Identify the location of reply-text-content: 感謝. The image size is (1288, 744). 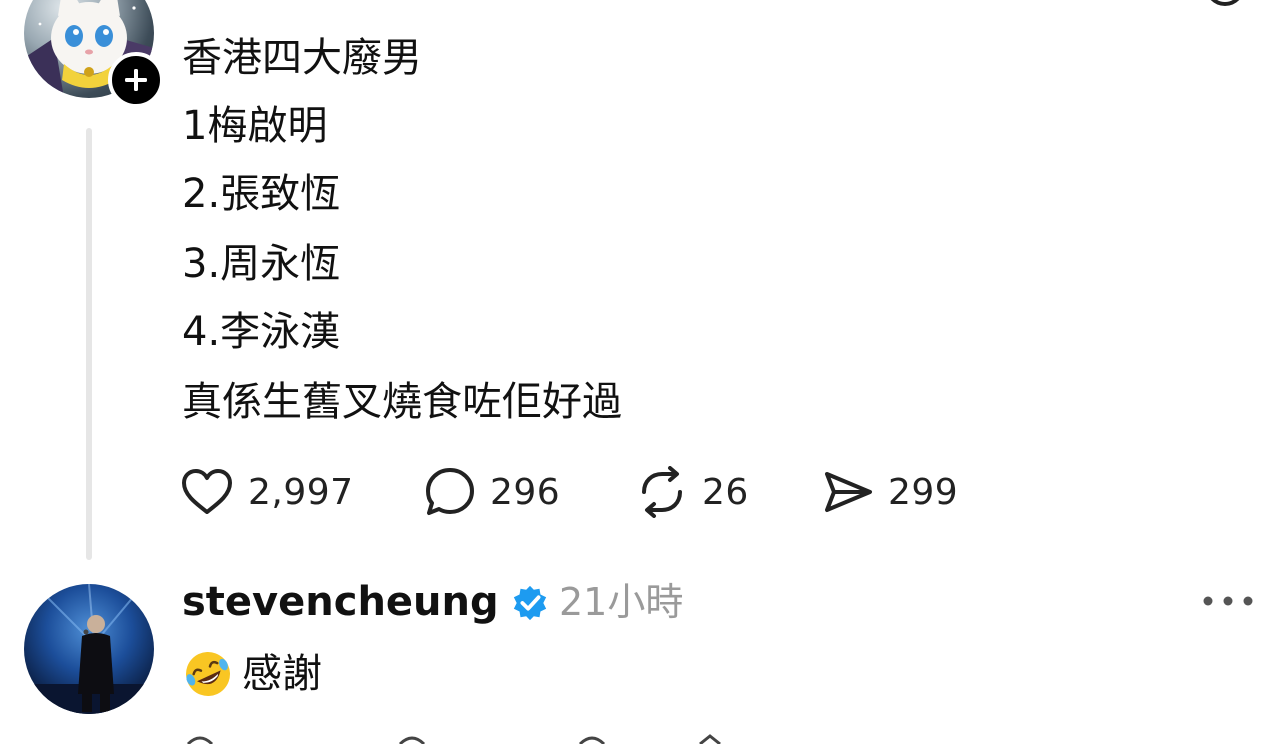
(282, 674).